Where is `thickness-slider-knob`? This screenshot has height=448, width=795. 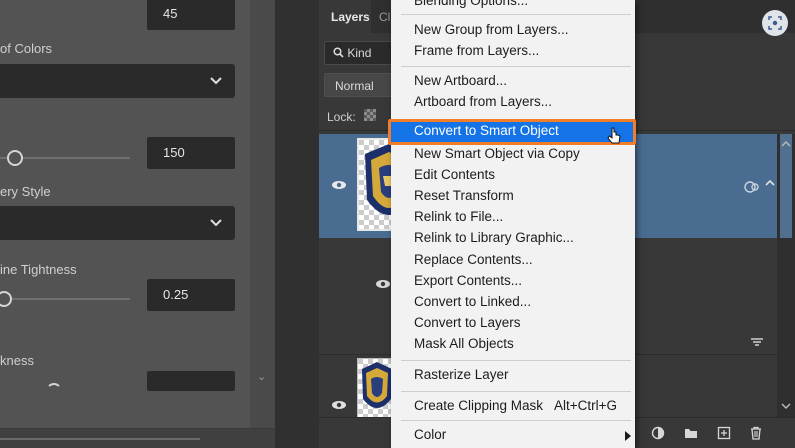
thickness-slider-knob is located at coordinates (54, 391).